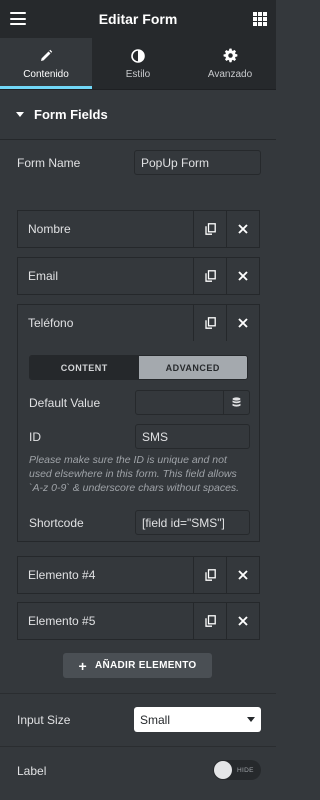  Describe the element at coordinates (138, 115) in the screenshot. I see `section-form-fields: Form Fields` at that location.